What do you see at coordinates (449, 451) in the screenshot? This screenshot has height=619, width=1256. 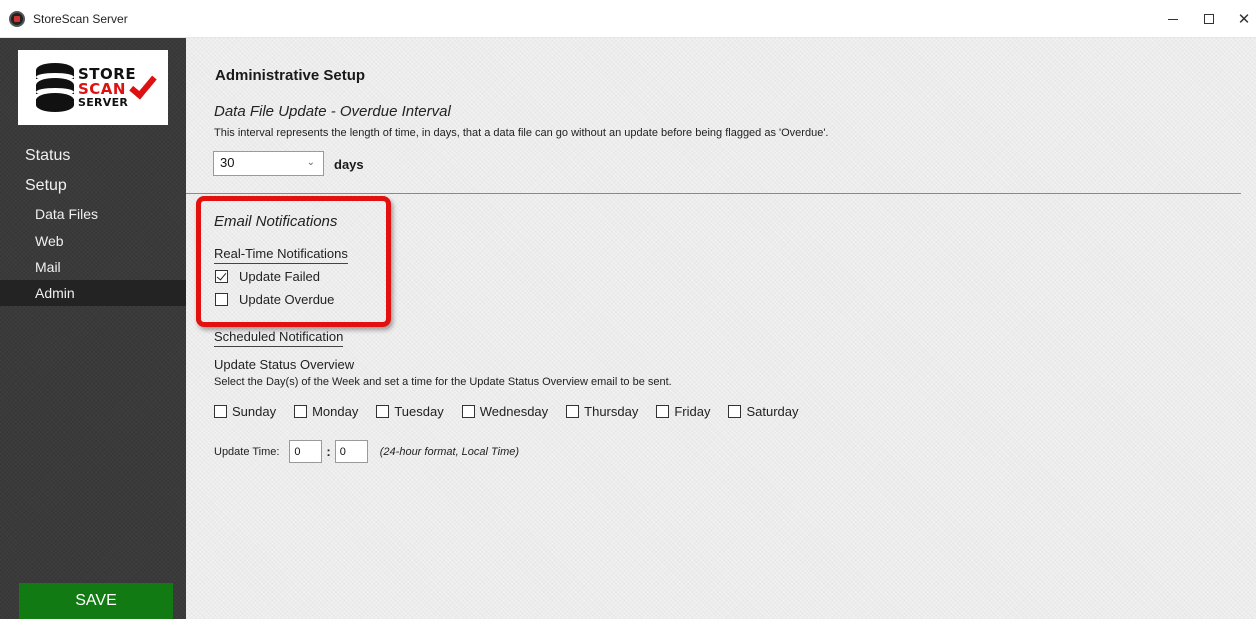 I see `time-format-note: (24-hour format, Local Time)` at bounding box center [449, 451].